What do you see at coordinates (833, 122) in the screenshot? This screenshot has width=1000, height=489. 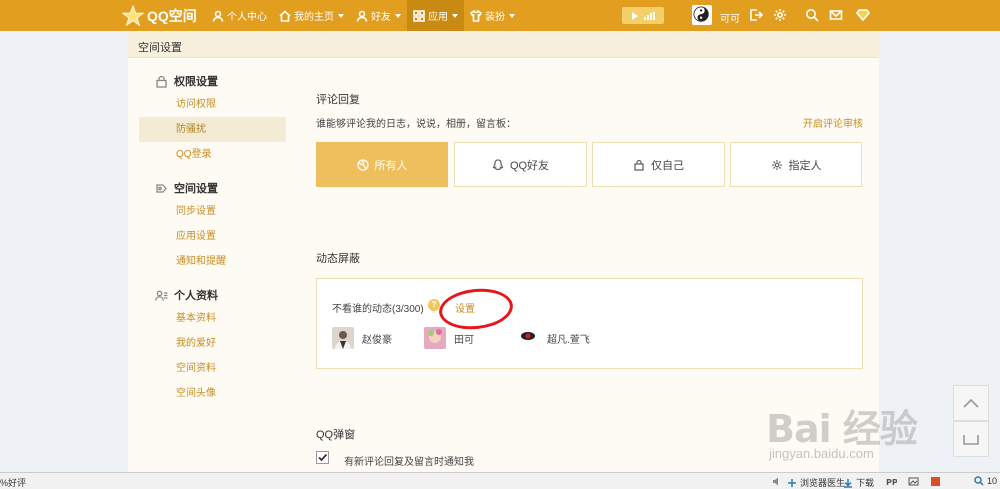 I see `enable-review-link: 开启评论审核` at bounding box center [833, 122].